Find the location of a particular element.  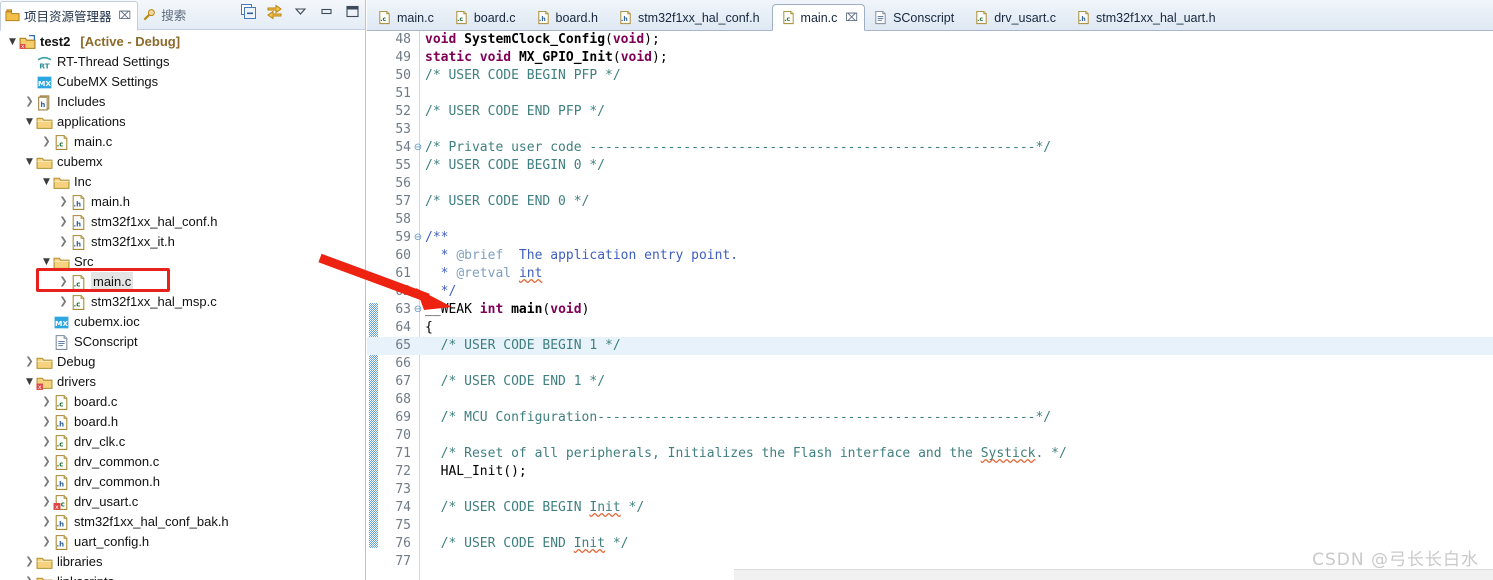

code-line: 75 is located at coordinates (930, 526).